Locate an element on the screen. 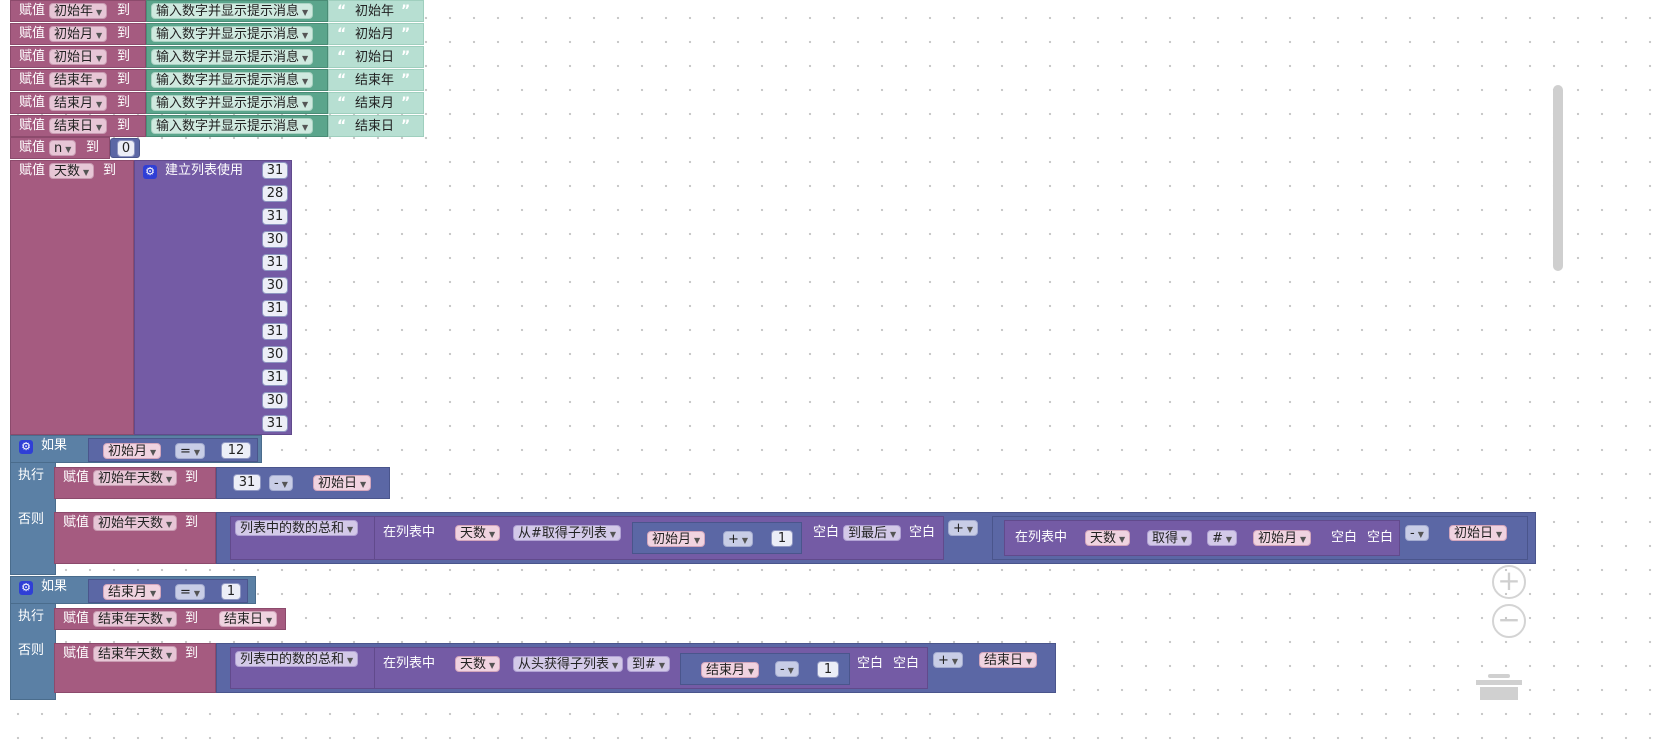  if1-do-num: 31 is located at coordinates (247, 482).